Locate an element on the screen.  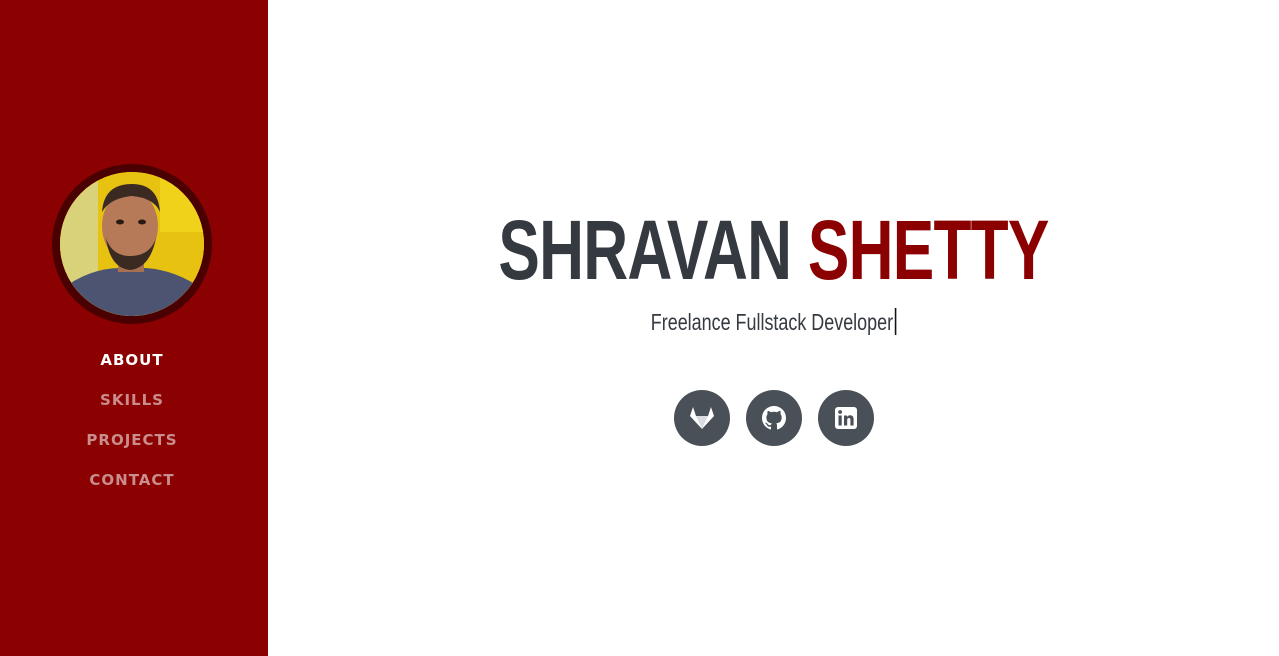
linkedin-icon is located at coordinates (846, 418).